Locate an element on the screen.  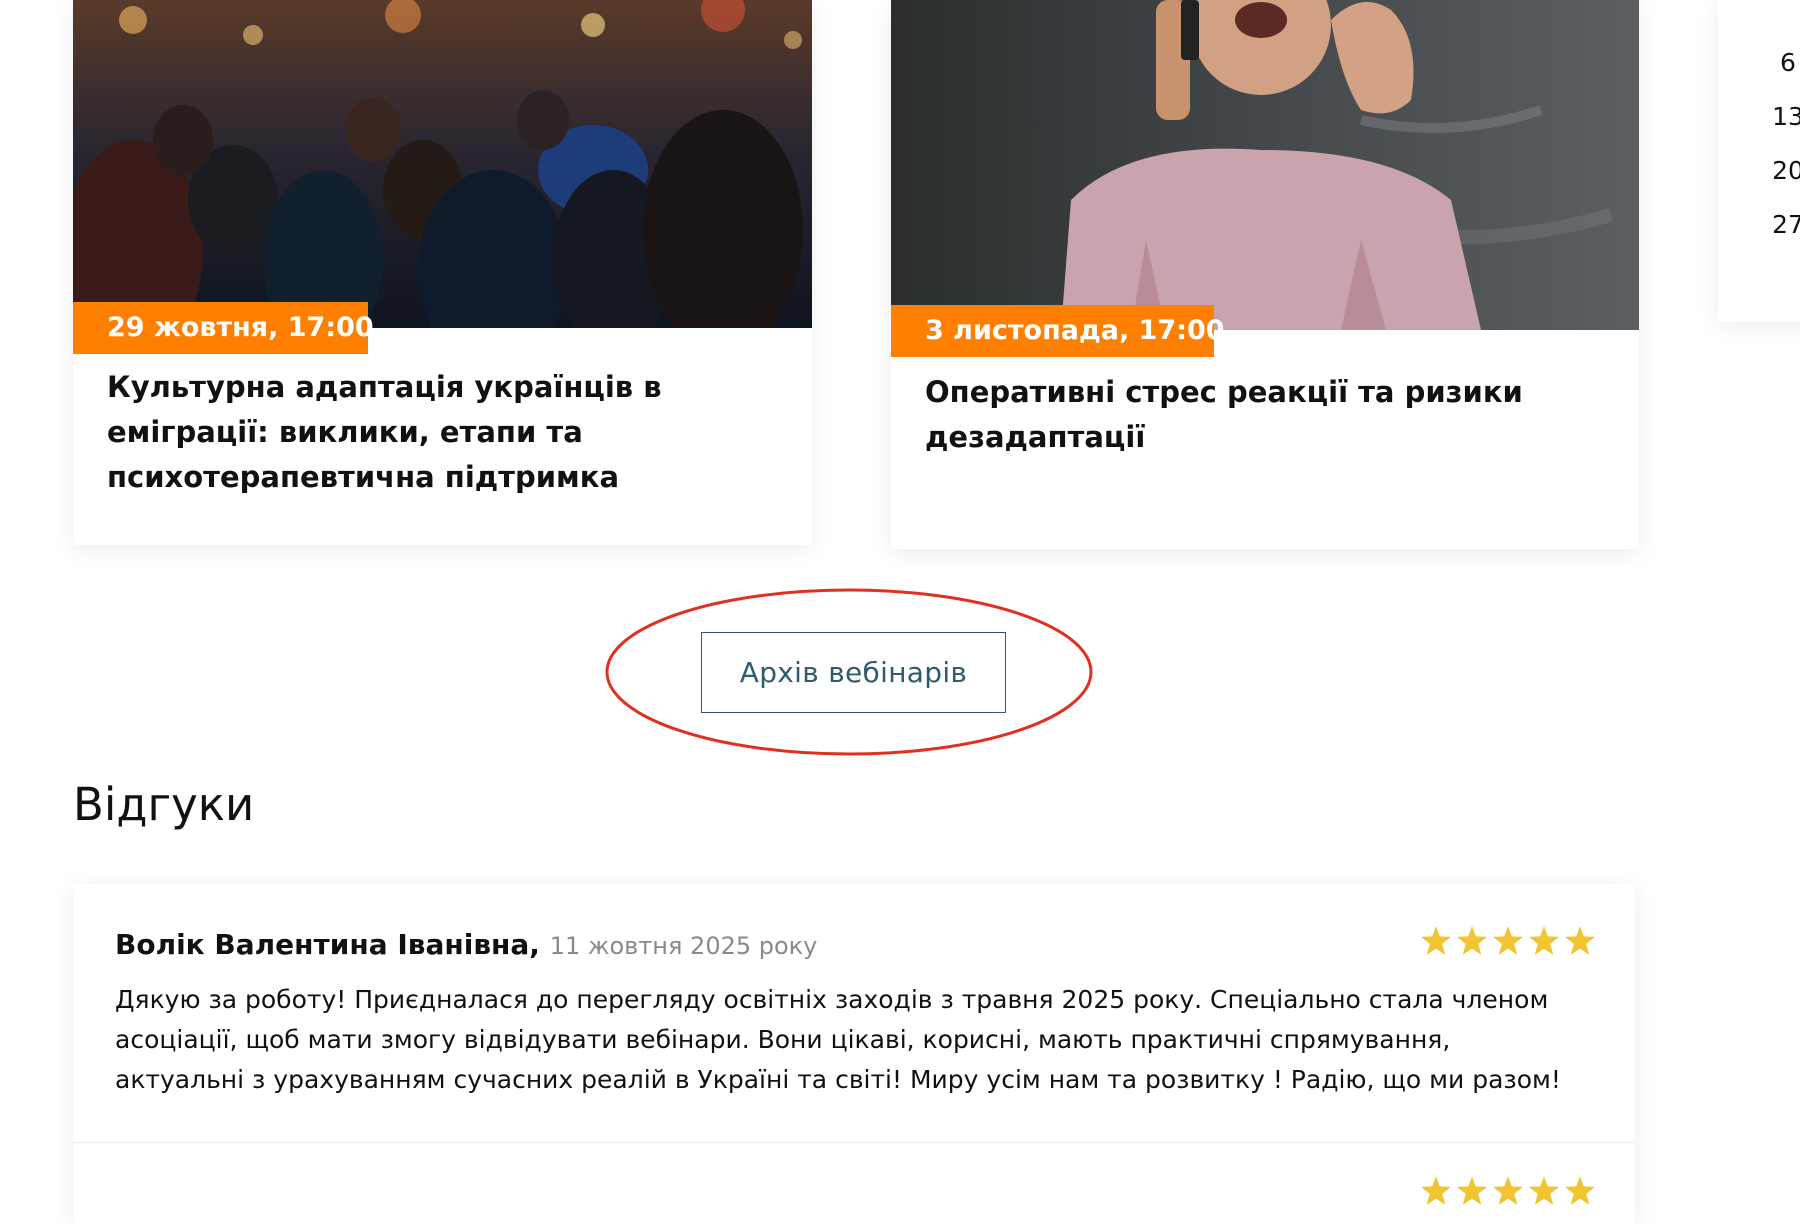
webinar-date-badge: 3 листопада, 17:00 is located at coordinates (1058, 331).